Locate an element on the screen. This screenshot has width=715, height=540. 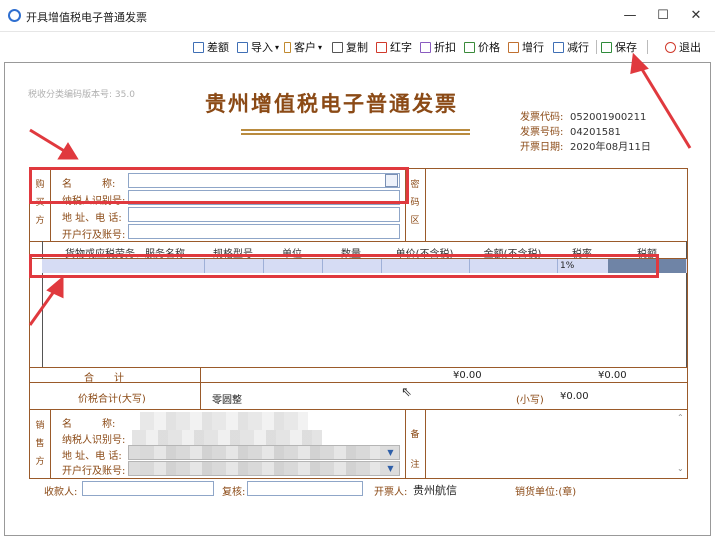
arrowhead-save is located at coordinates (639, 63).